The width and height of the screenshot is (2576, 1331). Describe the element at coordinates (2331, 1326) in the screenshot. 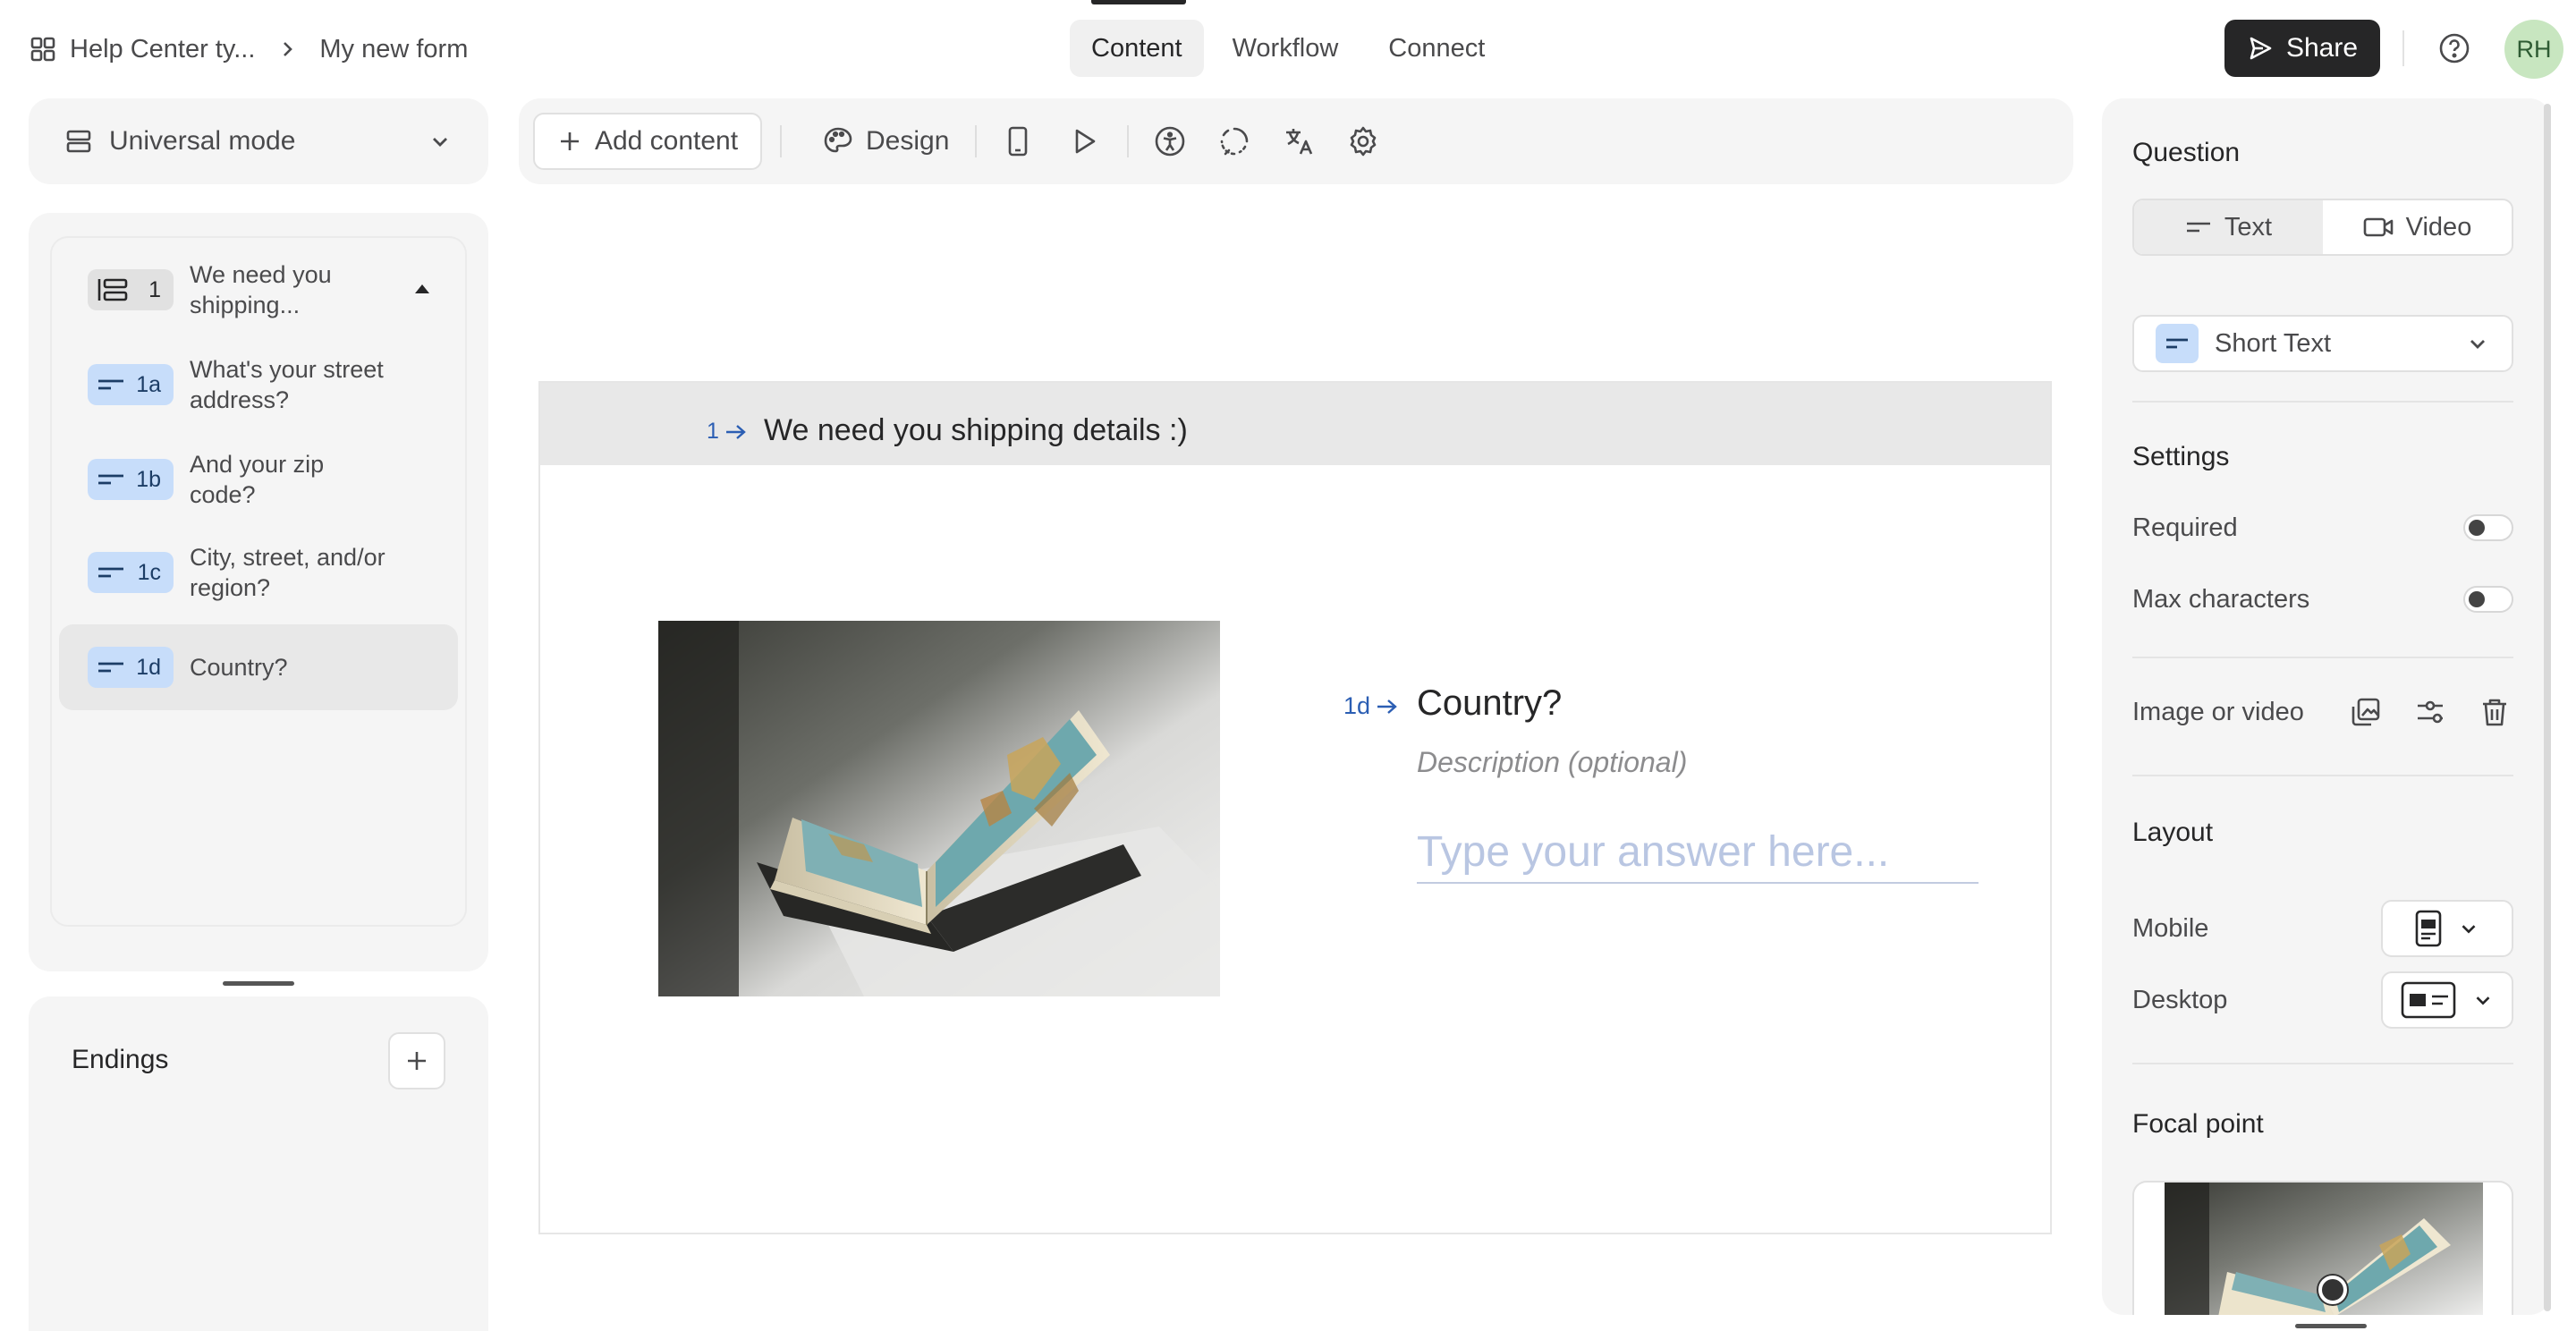

I see `bottom-resize-handle` at that location.